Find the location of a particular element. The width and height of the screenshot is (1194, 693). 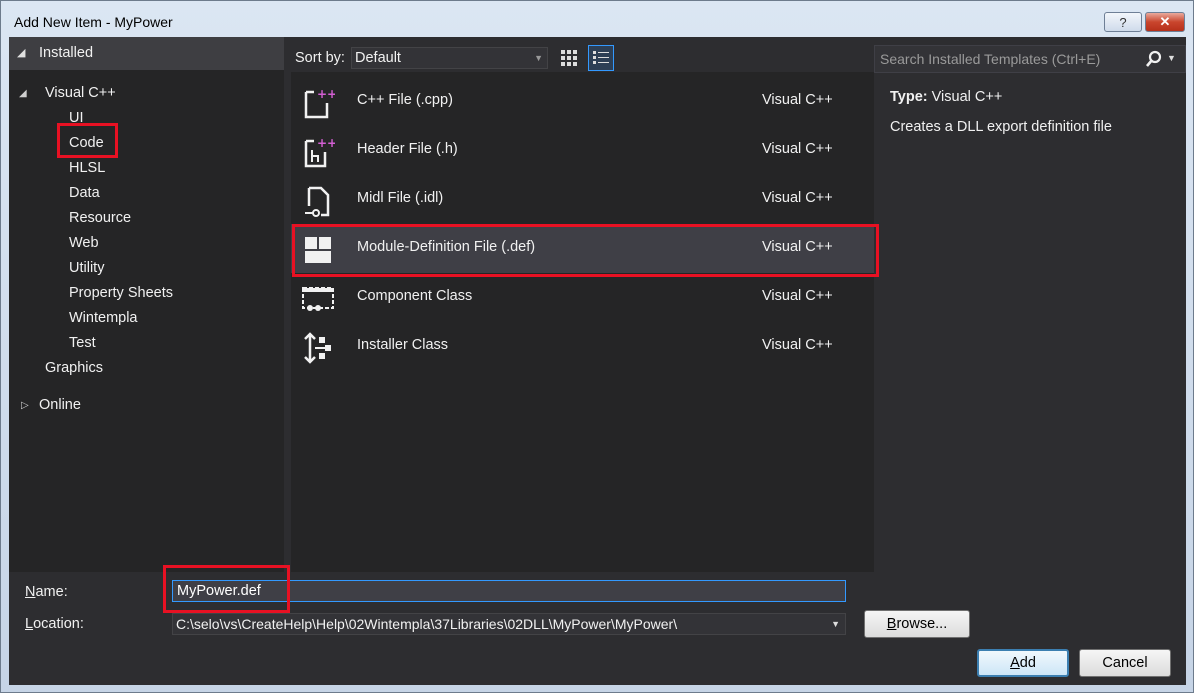

installer-class-icon is located at coordinates (317, 348).